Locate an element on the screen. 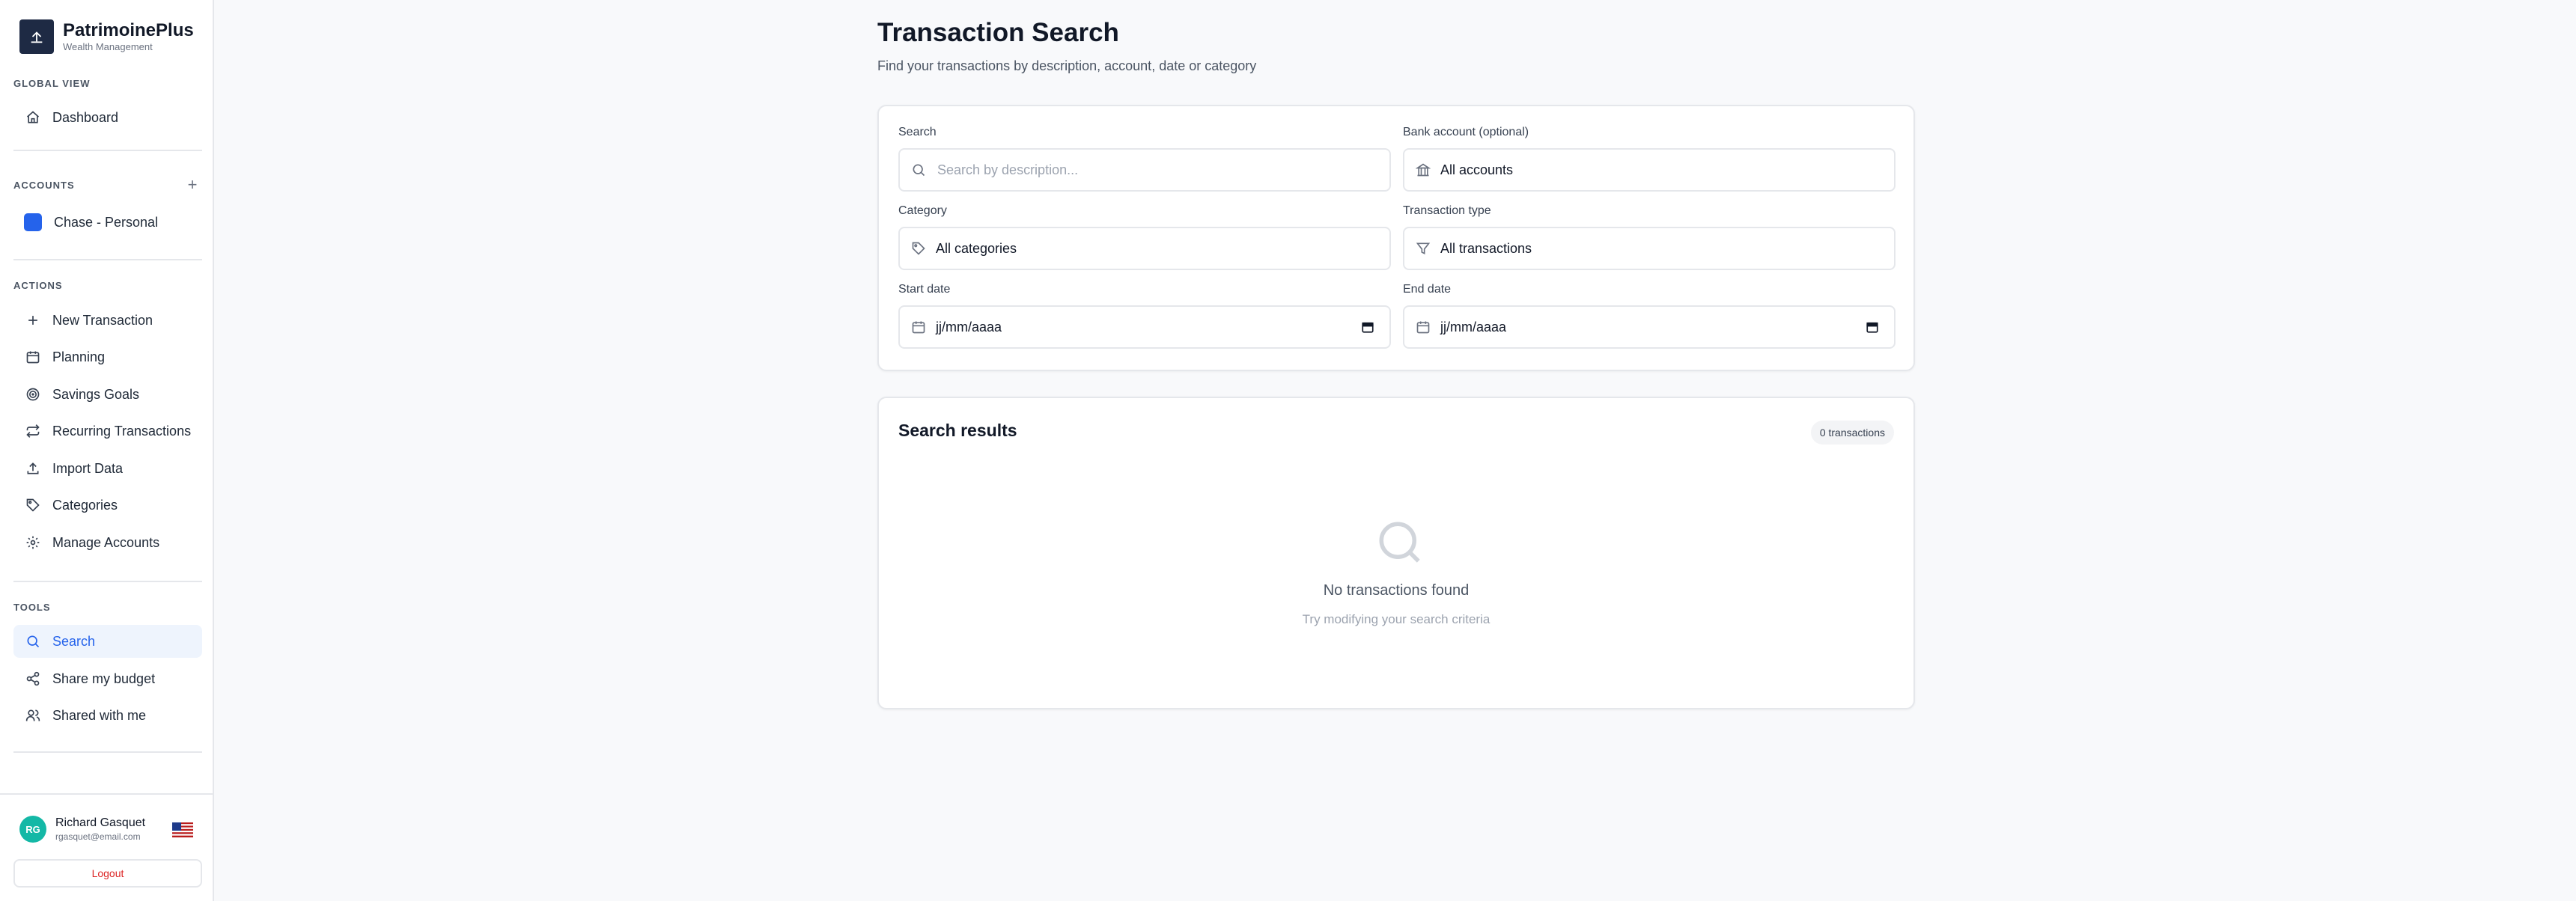 This screenshot has width=2576, height=901. user-name: Richard Gasquet is located at coordinates (100, 823).